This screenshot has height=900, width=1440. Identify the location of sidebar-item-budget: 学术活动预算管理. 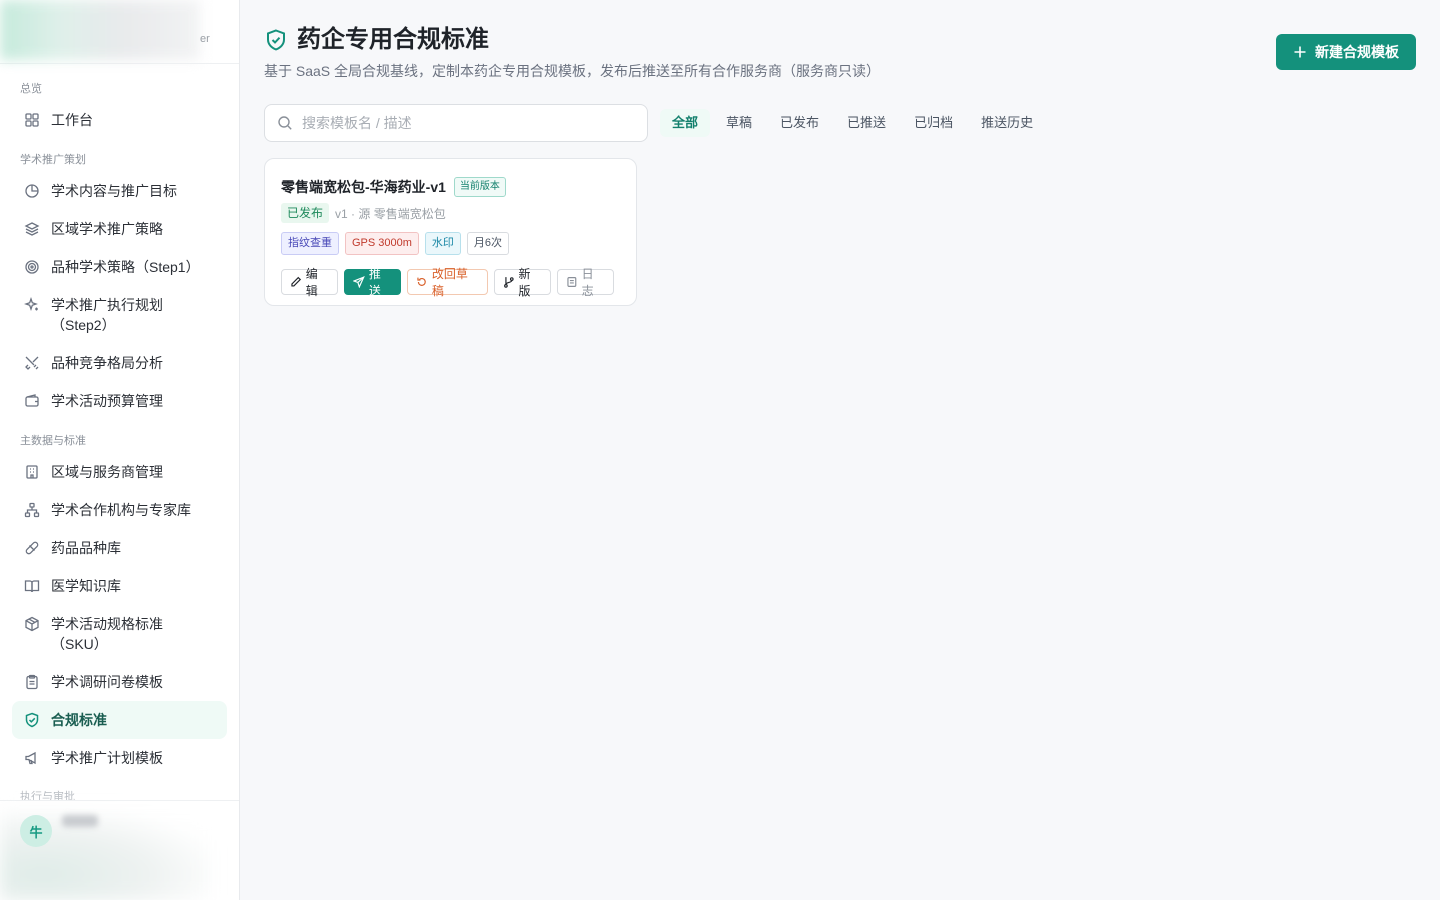
(119, 401).